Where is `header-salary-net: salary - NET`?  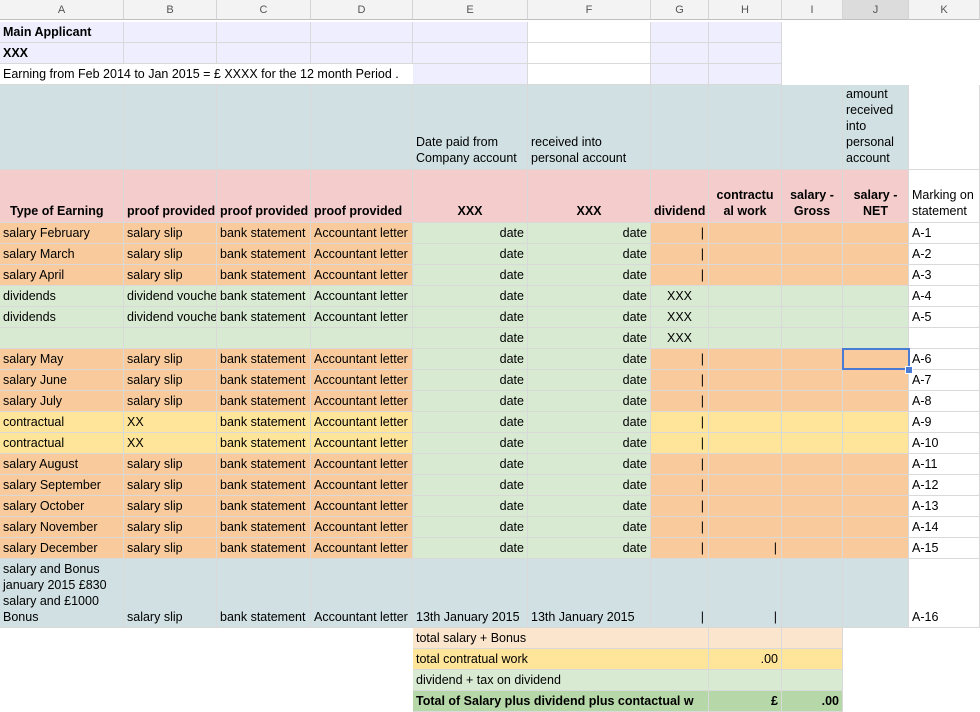
header-salary-net: salary - NET is located at coordinates (876, 196).